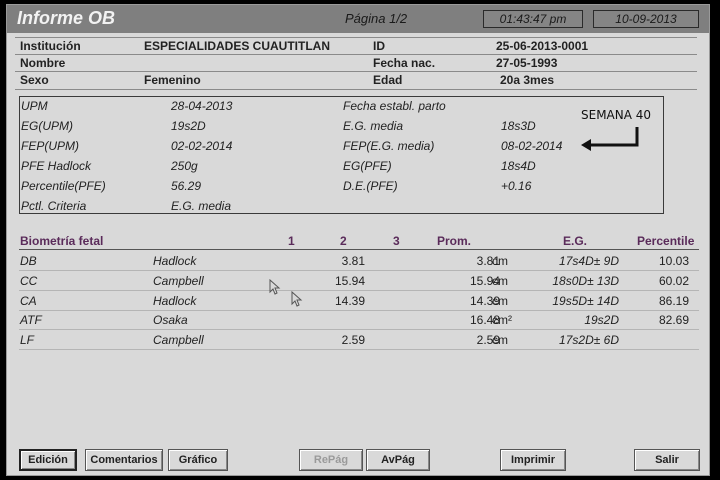 Image resolution: width=720 pixels, height=480 pixels. I want to click on cell-eg: 18s0D± 13D, so click(585, 280).